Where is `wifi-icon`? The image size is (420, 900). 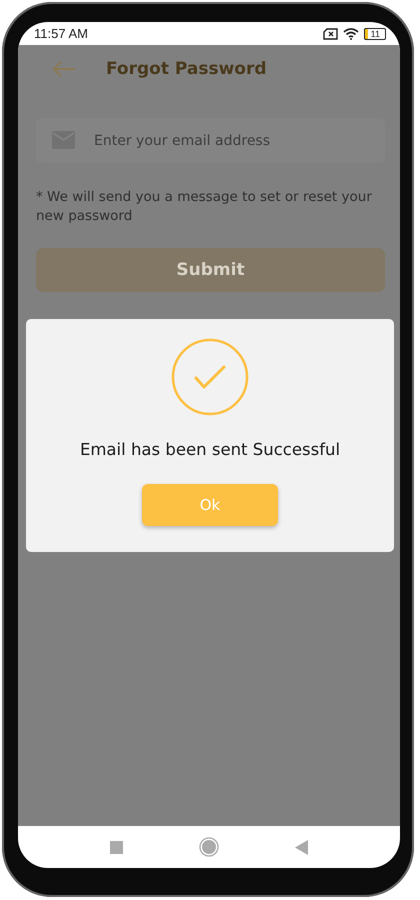
wifi-icon is located at coordinates (350, 34).